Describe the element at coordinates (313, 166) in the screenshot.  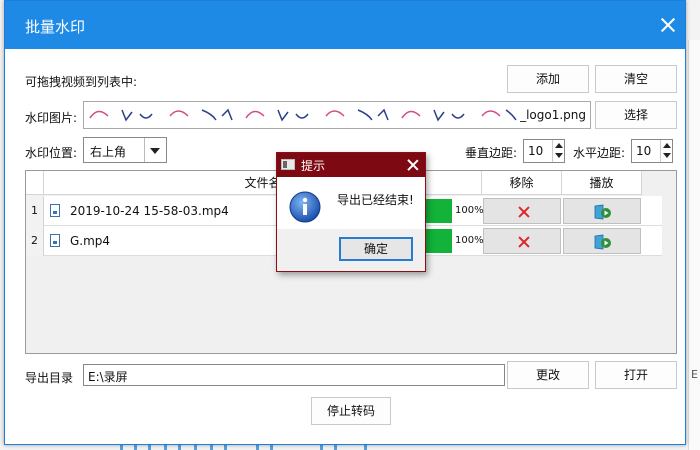
I see `dialog-title: 提示` at that location.